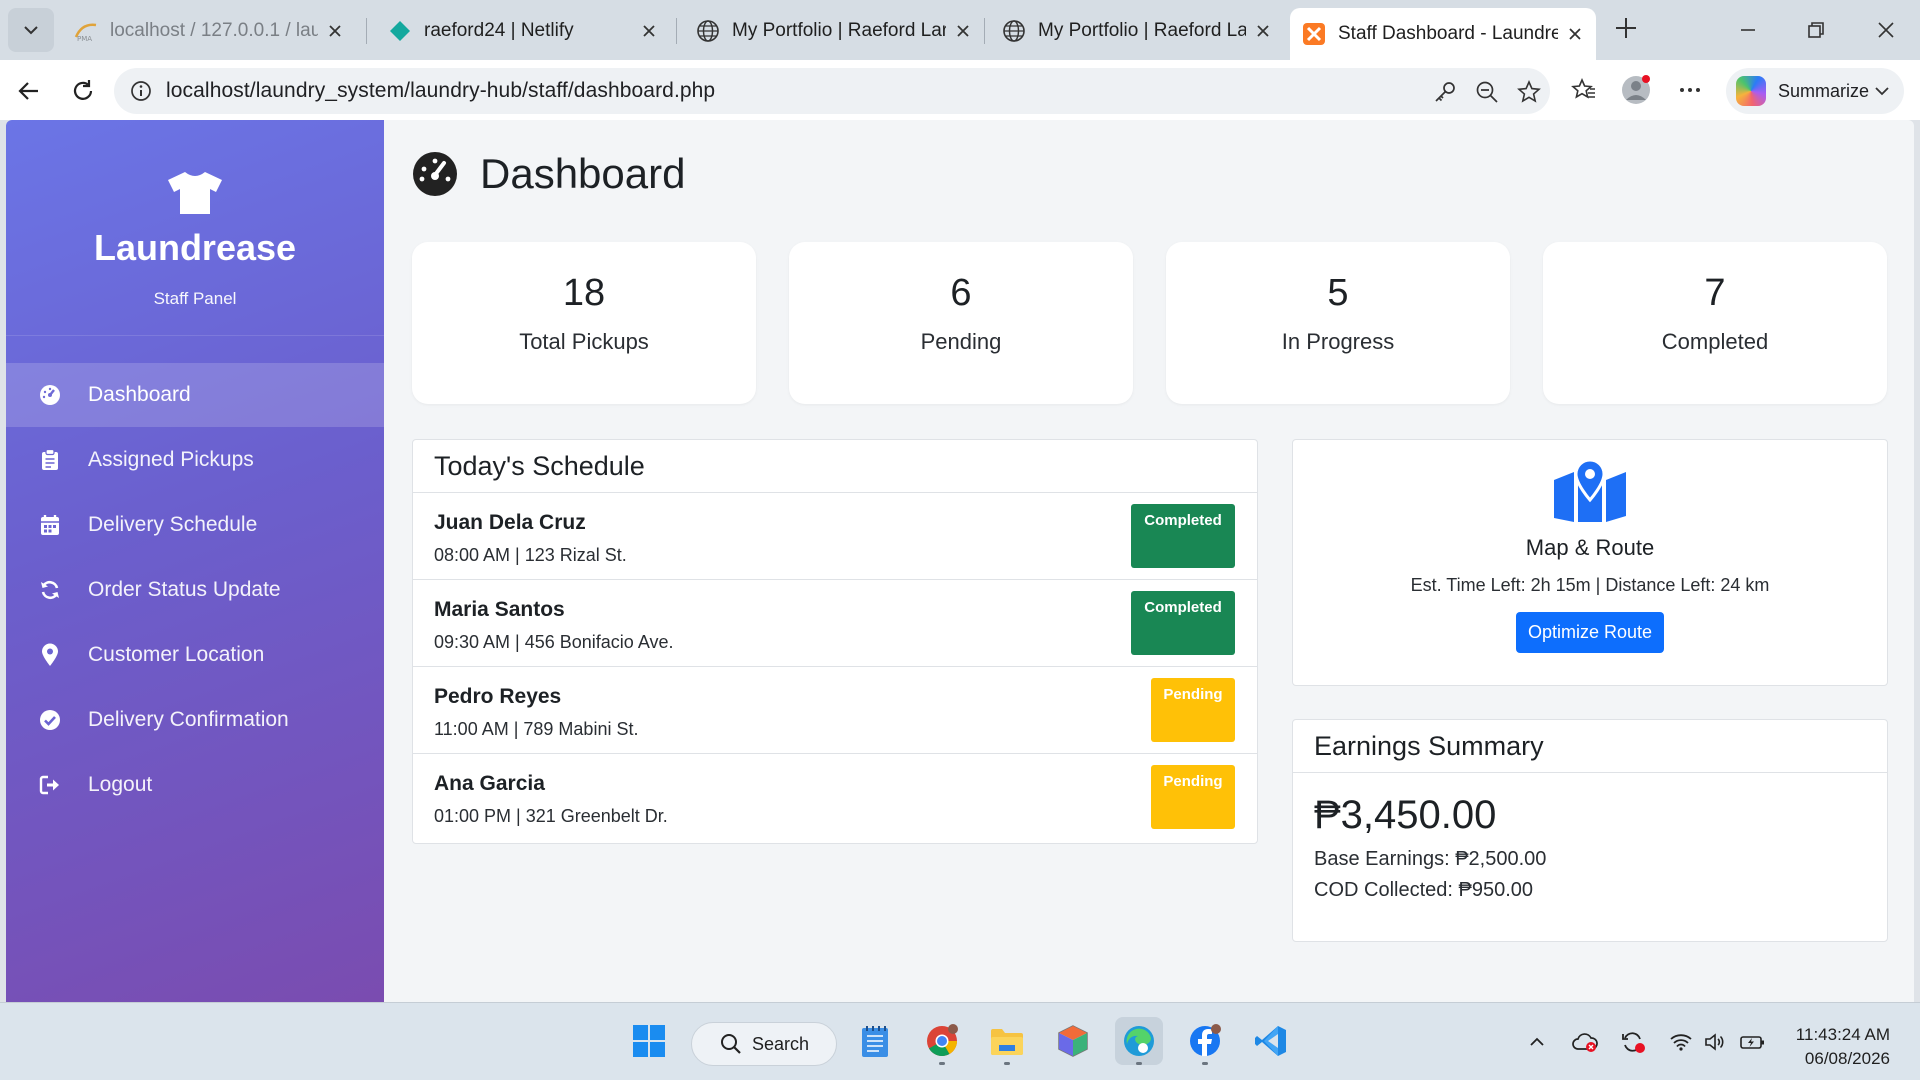 This screenshot has width=1920, height=1080. Describe the element at coordinates (764, 1044) in the screenshot. I see `taskbar-search: Search` at that location.